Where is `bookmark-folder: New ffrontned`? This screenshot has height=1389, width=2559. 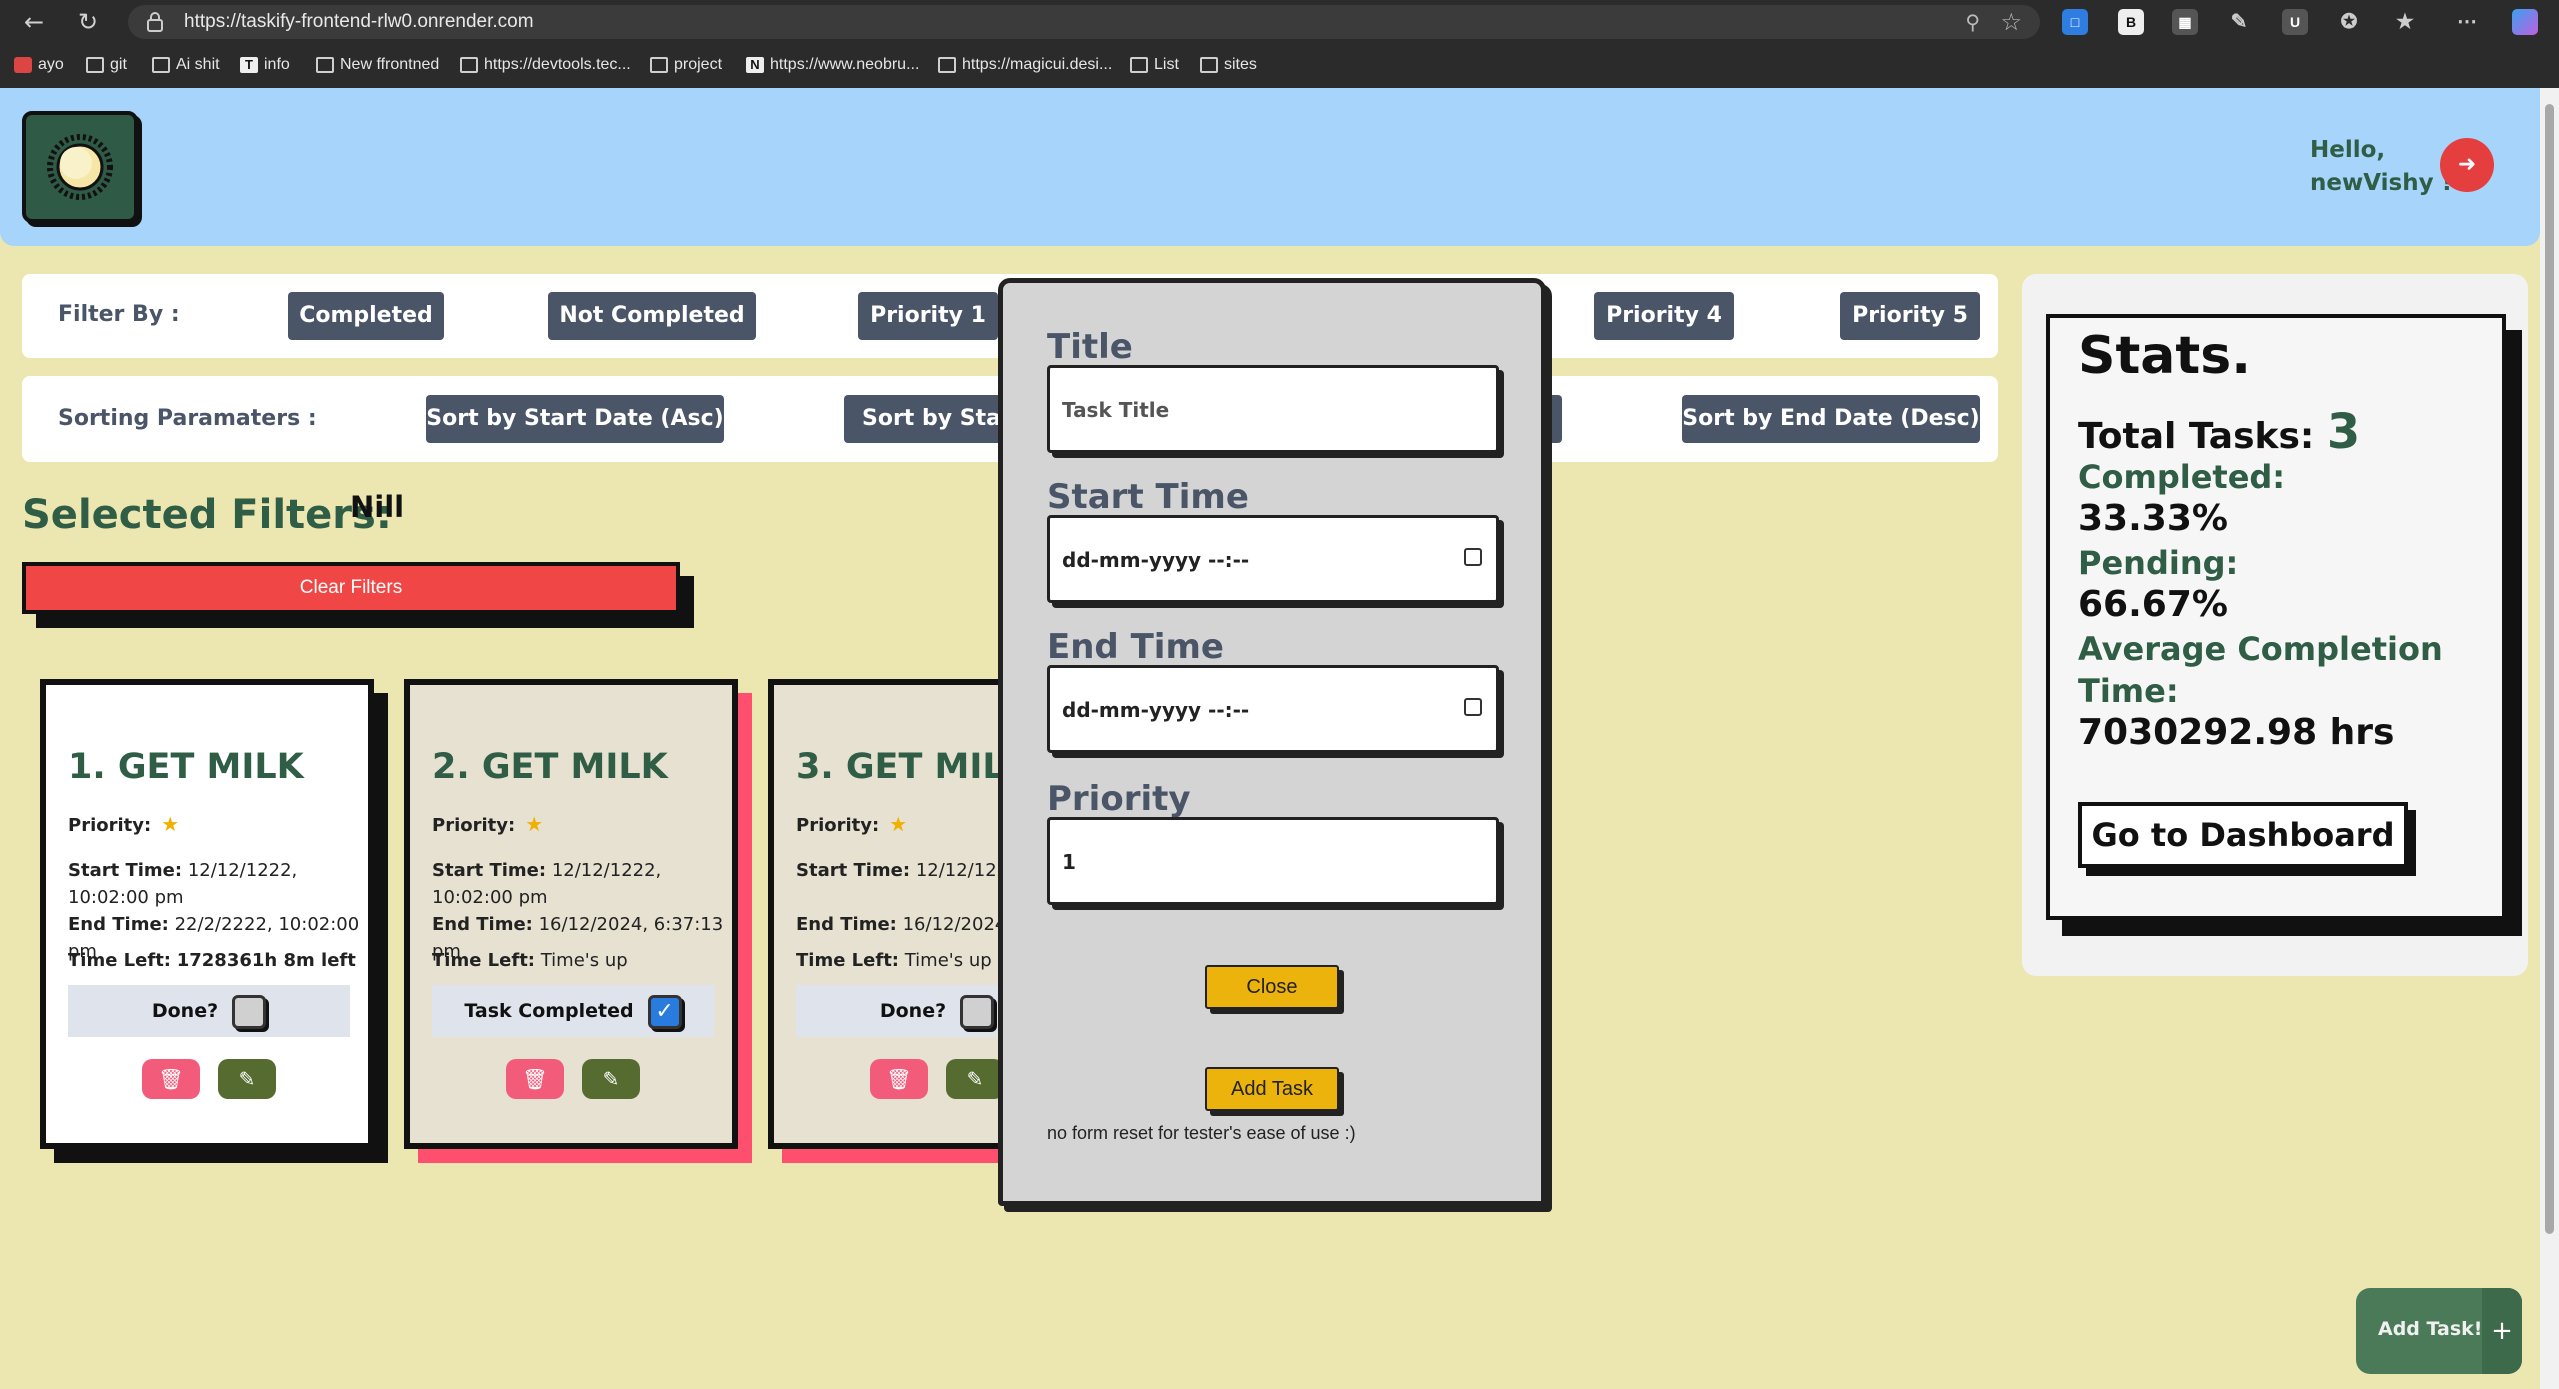 bookmark-folder: New ffrontned is located at coordinates (377, 65).